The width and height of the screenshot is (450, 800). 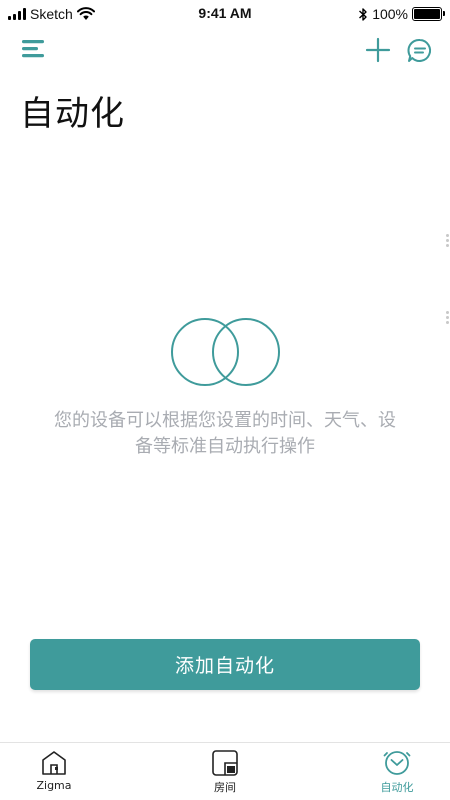 I want to click on menu-button, so click(x=34, y=49).